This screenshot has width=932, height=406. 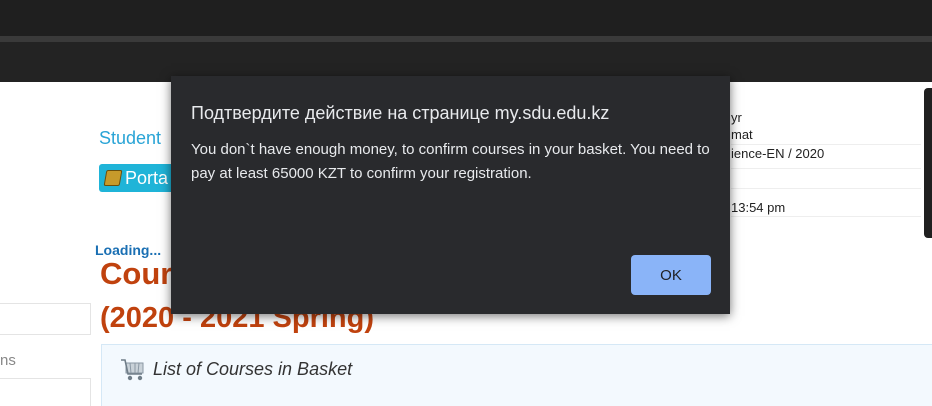 I want to click on sidebar-item-label: ns, so click(x=8, y=360).